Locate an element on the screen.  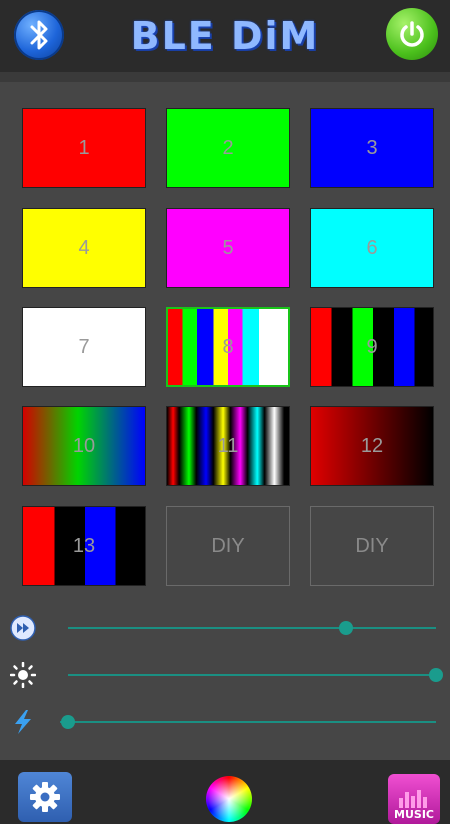
preset-tile-label: 6 is located at coordinates (372, 247).